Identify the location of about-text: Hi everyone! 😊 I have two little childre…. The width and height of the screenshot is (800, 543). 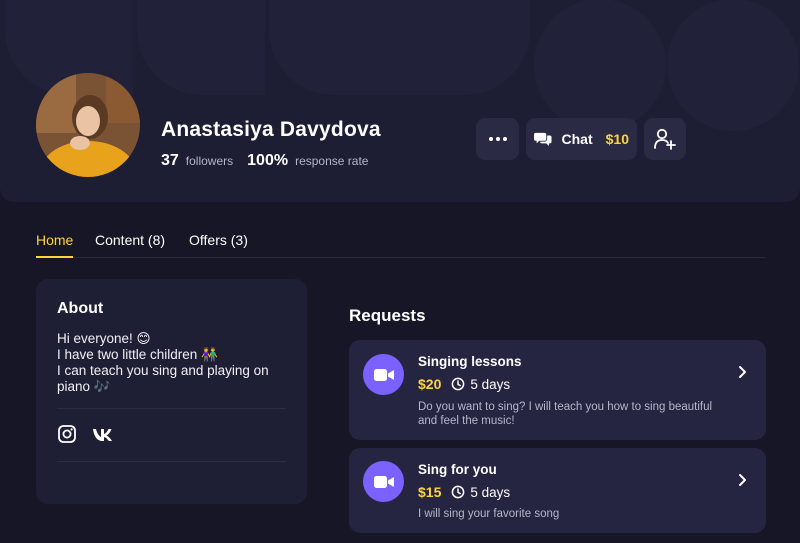
(175, 363).